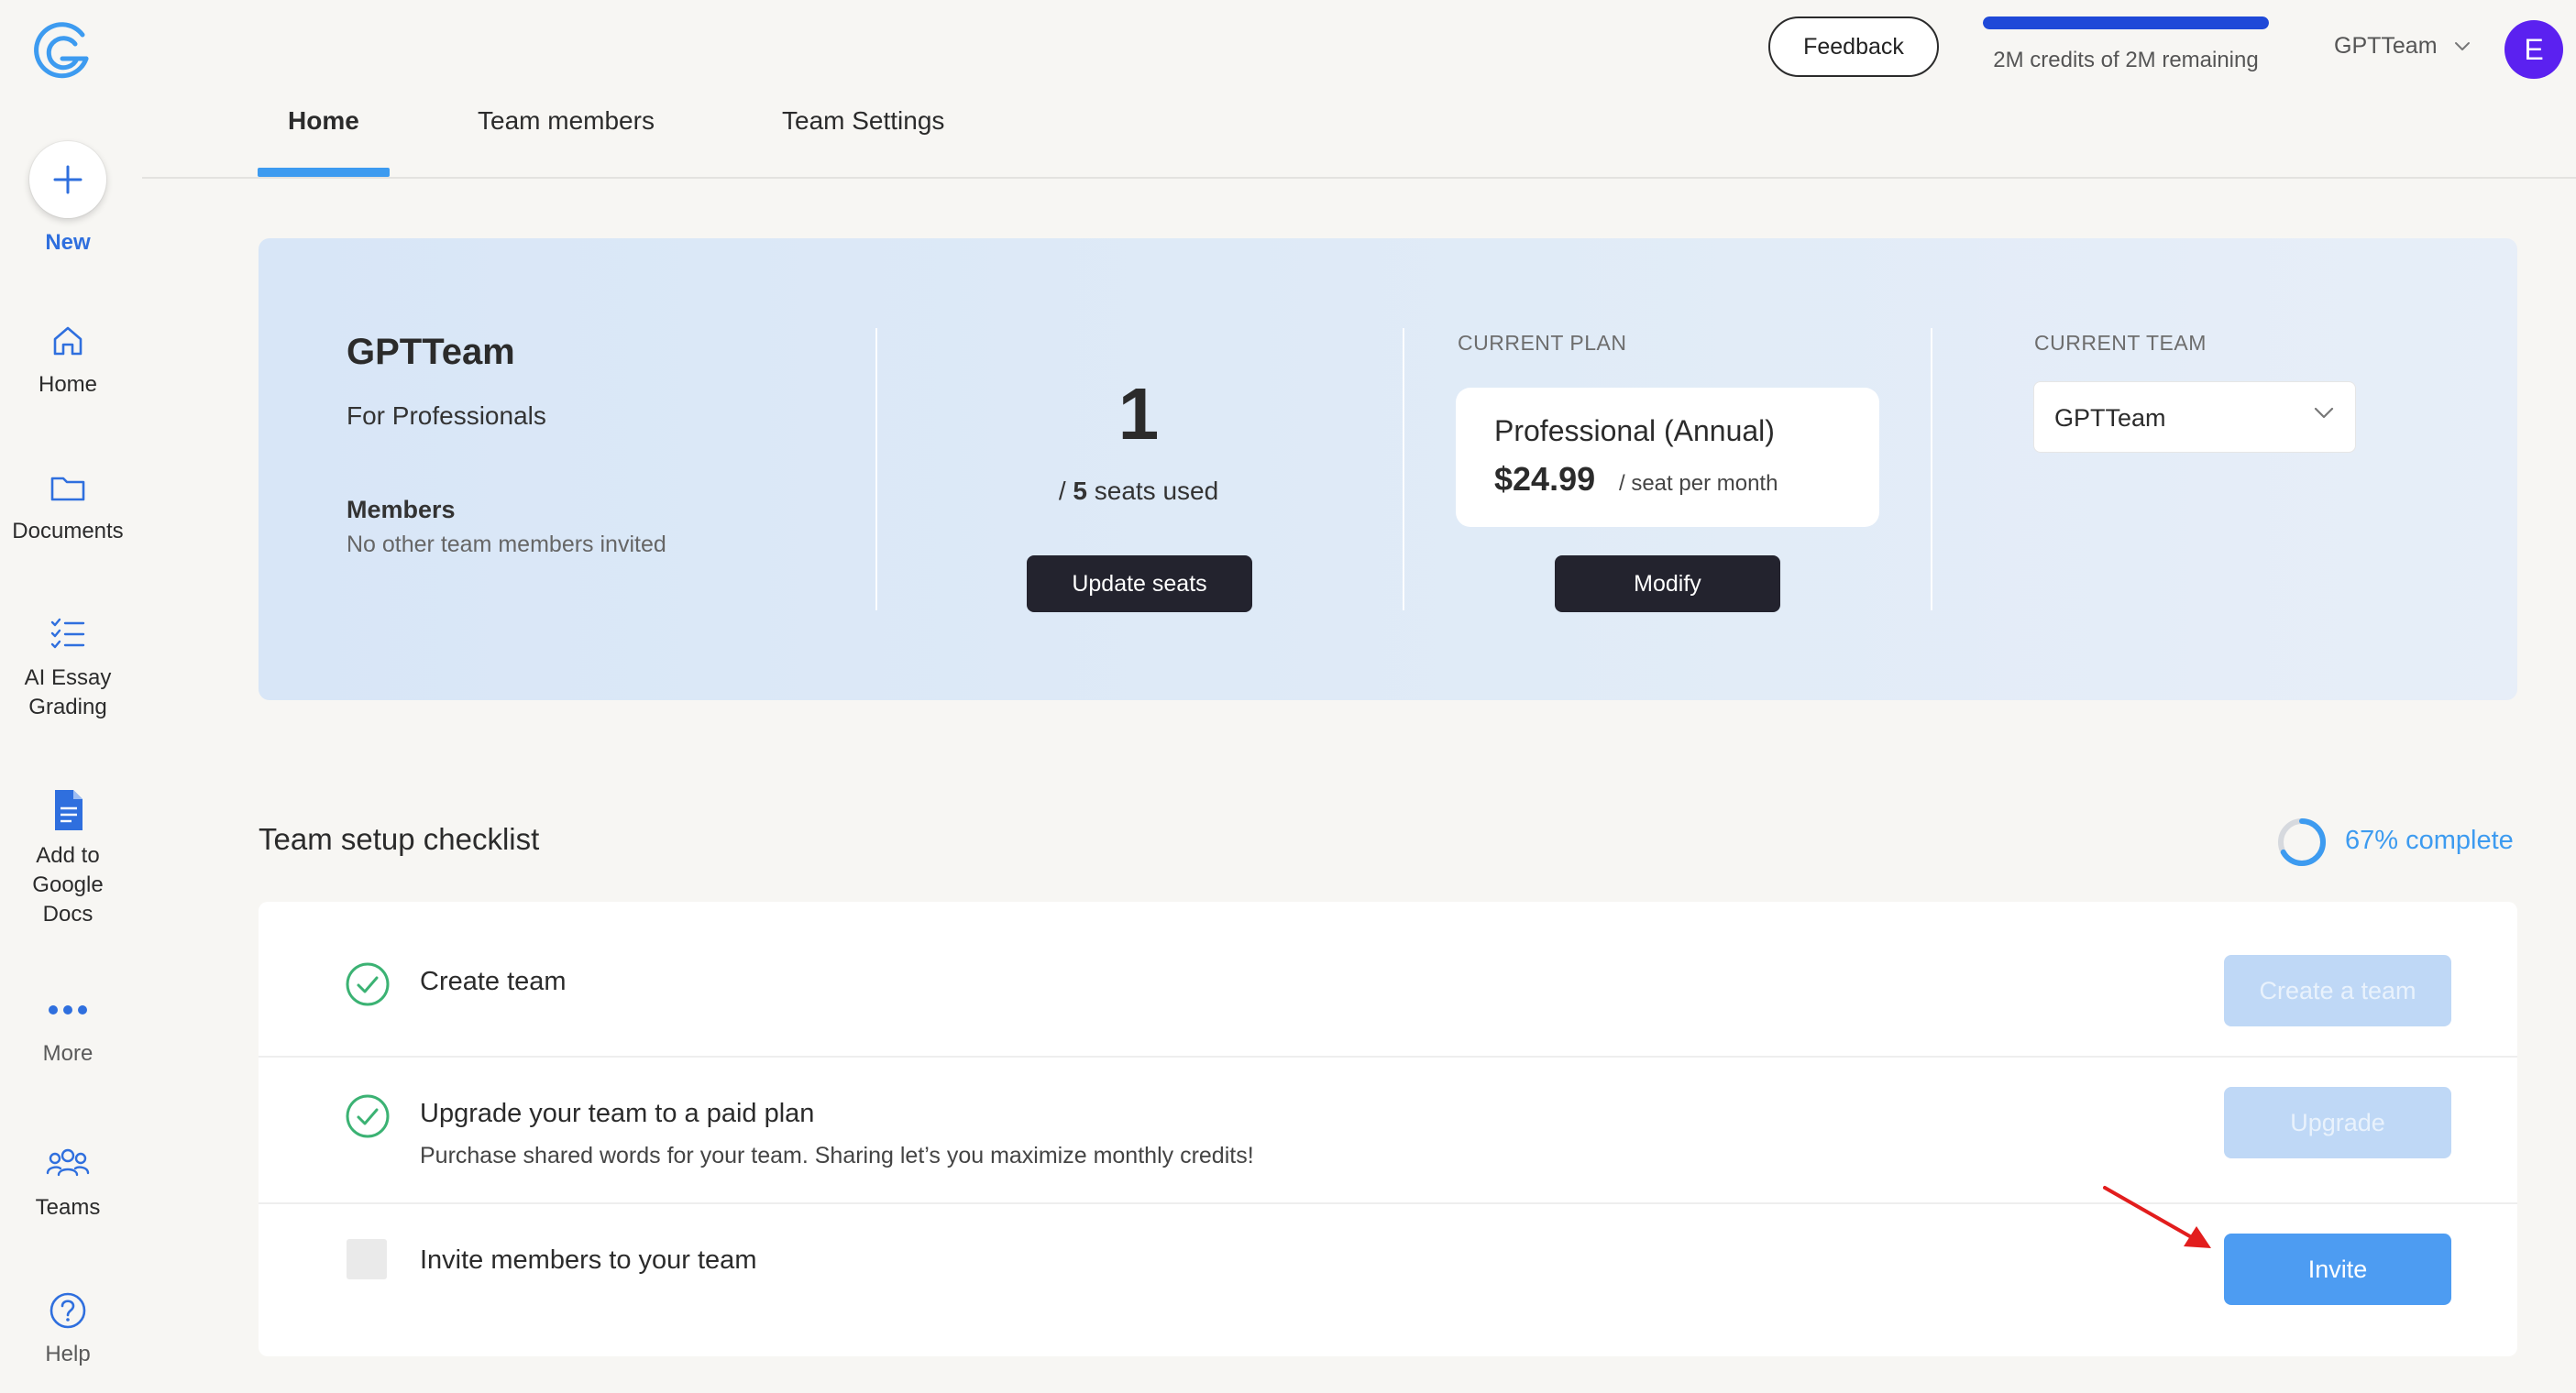 This screenshot has width=2576, height=1393. I want to click on plan-info-box, so click(1667, 458).